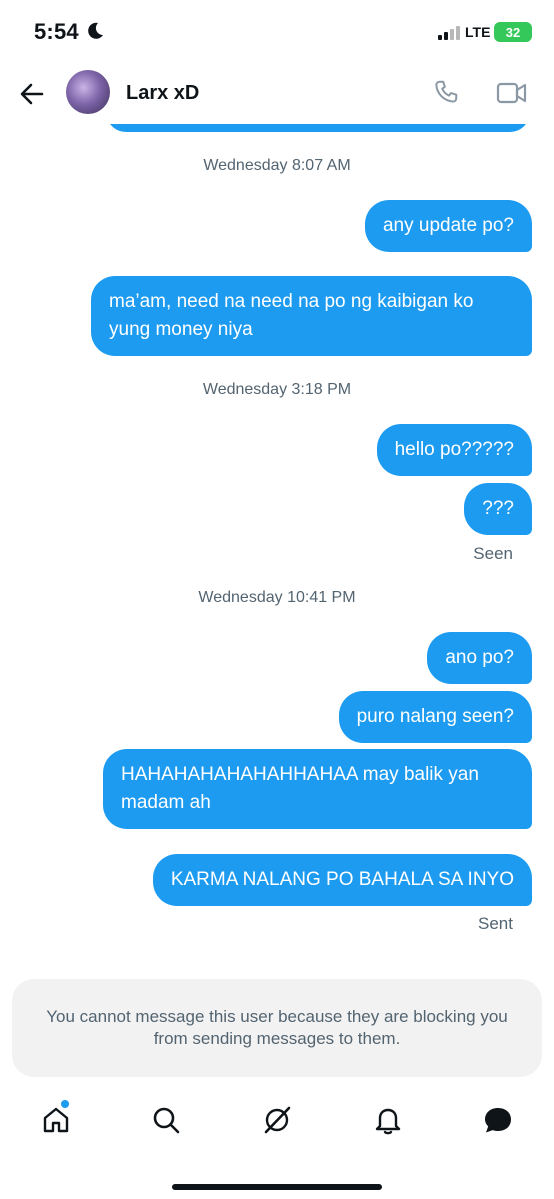 The image size is (554, 1199). Describe the element at coordinates (479, 658) in the screenshot. I see `message-bubble: ano po?` at that location.